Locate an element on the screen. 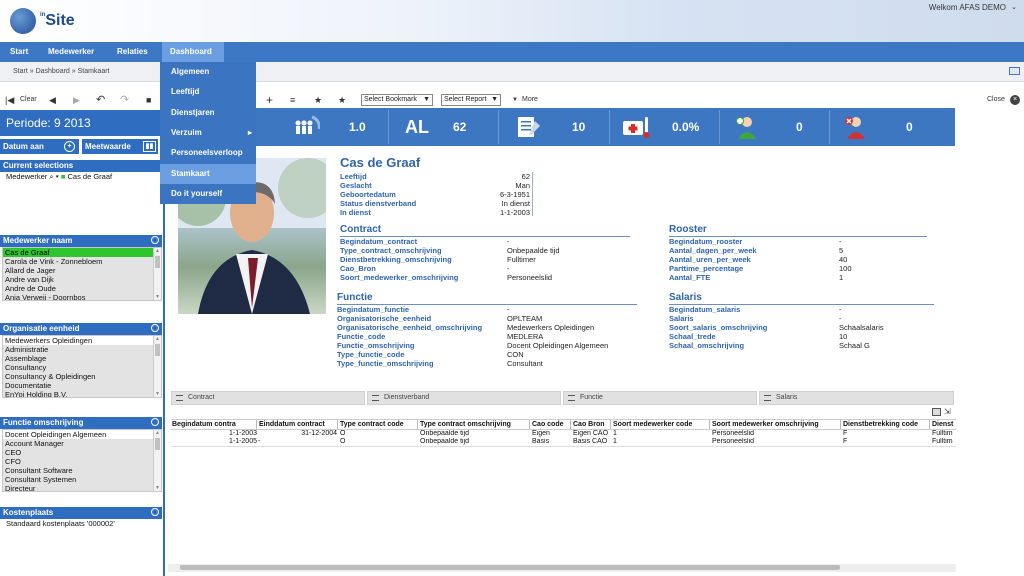  meetwaarde-button: Meetwaarde ▮▮ is located at coordinates (120, 146).